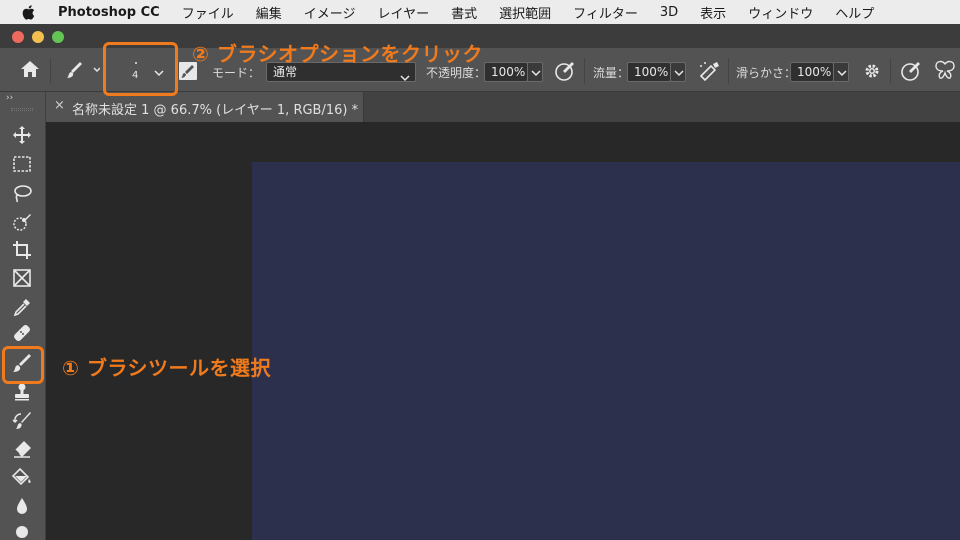 The image size is (960, 540). I want to click on flow-slider-toggle, so click(678, 72).